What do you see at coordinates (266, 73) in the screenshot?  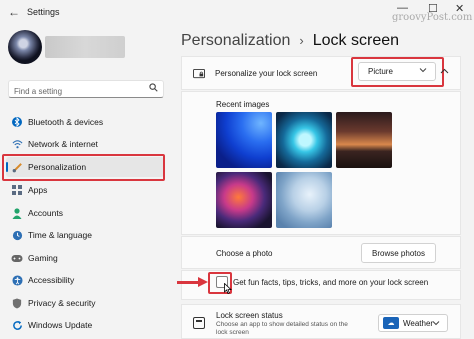 I see `personalize-label: Personalize your lock screen` at bounding box center [266, 73].